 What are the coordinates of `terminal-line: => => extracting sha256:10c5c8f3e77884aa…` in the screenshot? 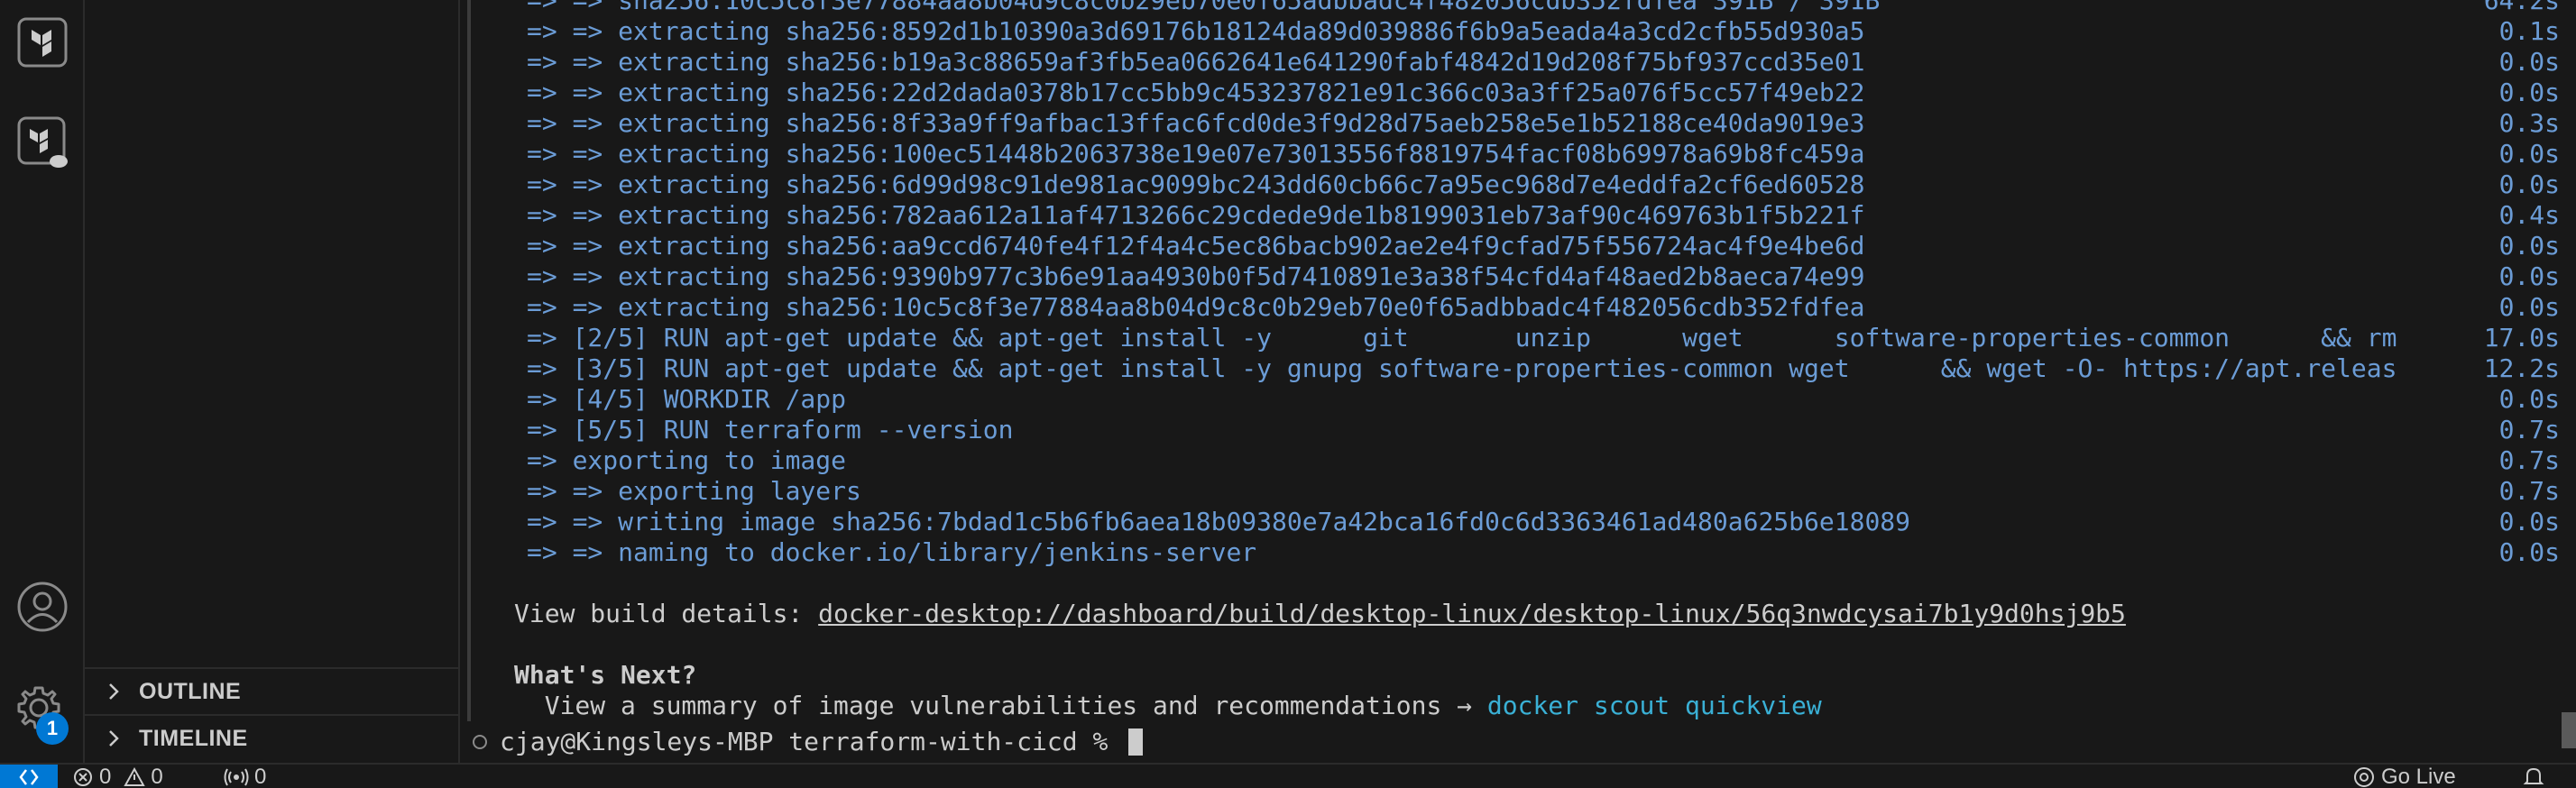 It's located at (1543, 307).